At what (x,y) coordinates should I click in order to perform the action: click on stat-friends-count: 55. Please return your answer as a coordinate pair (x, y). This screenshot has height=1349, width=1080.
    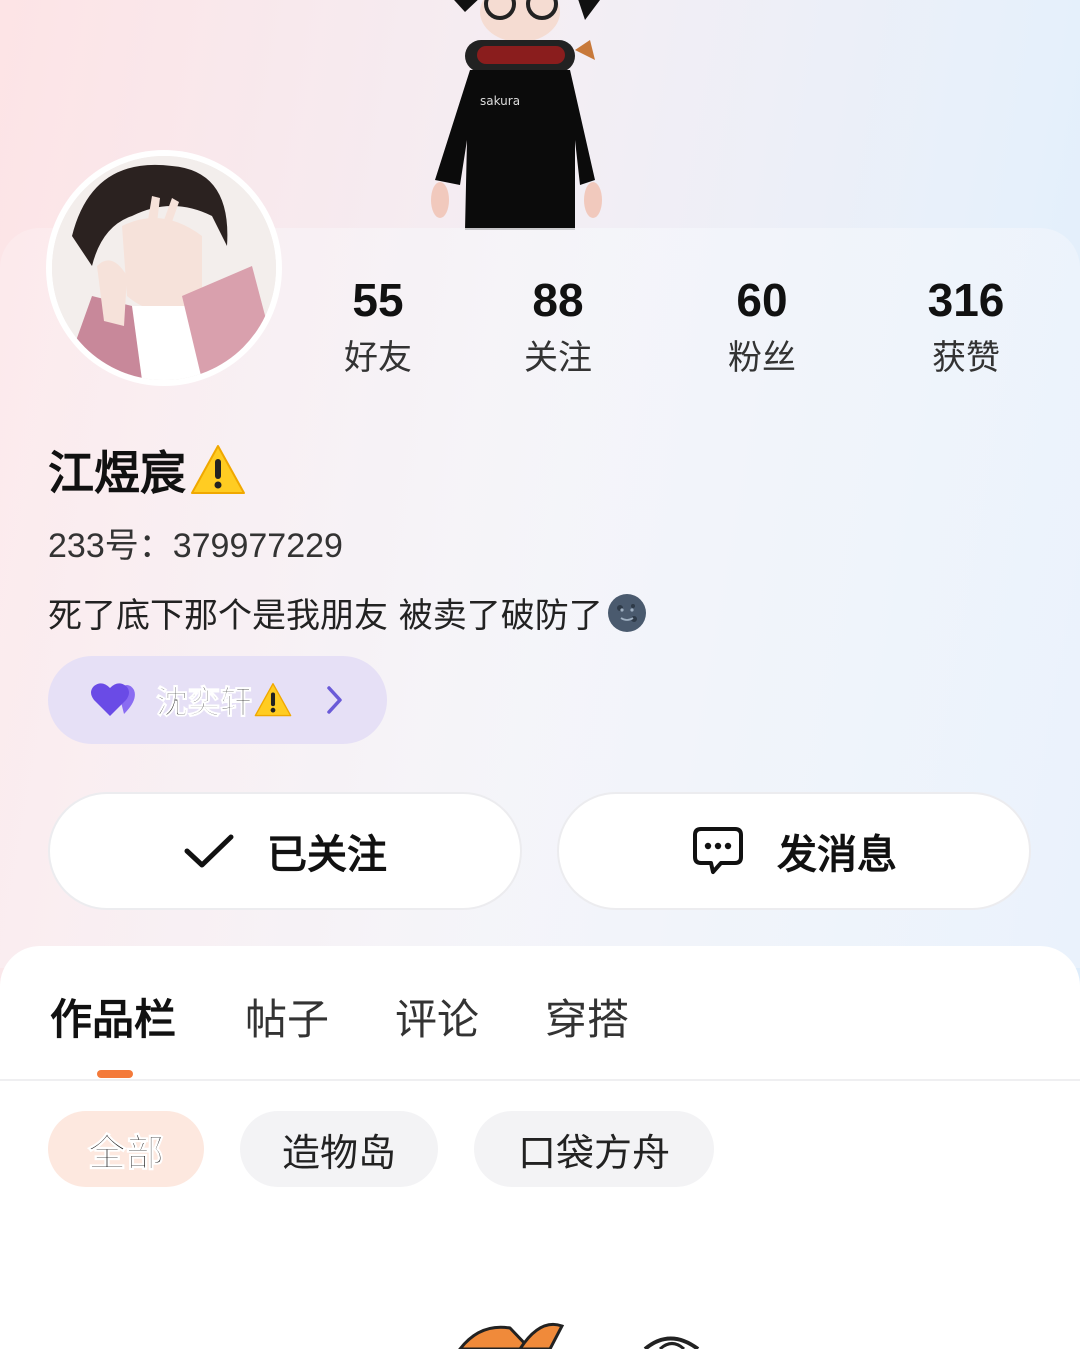
    Looking at the image, I should click on (378, 300).